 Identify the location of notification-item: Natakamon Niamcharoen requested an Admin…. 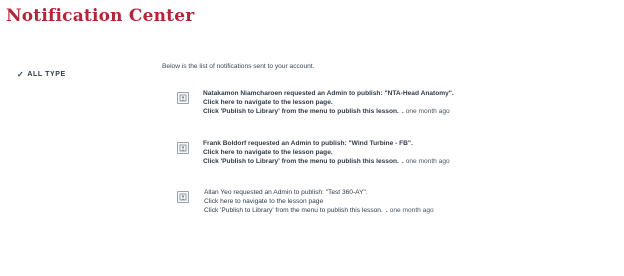
(315, 102).